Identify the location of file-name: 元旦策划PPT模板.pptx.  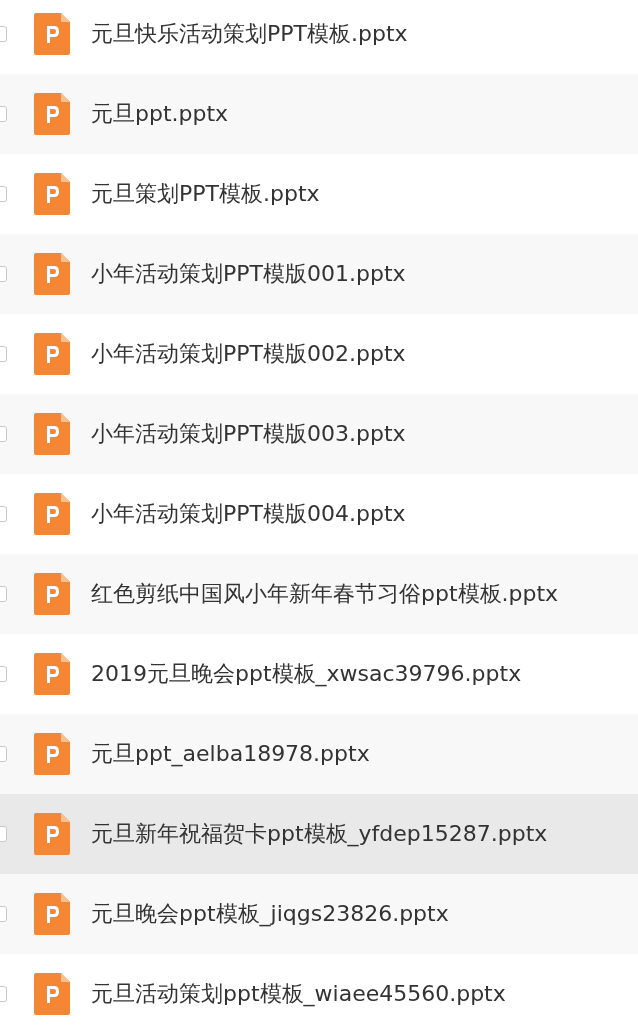
(205, 194).